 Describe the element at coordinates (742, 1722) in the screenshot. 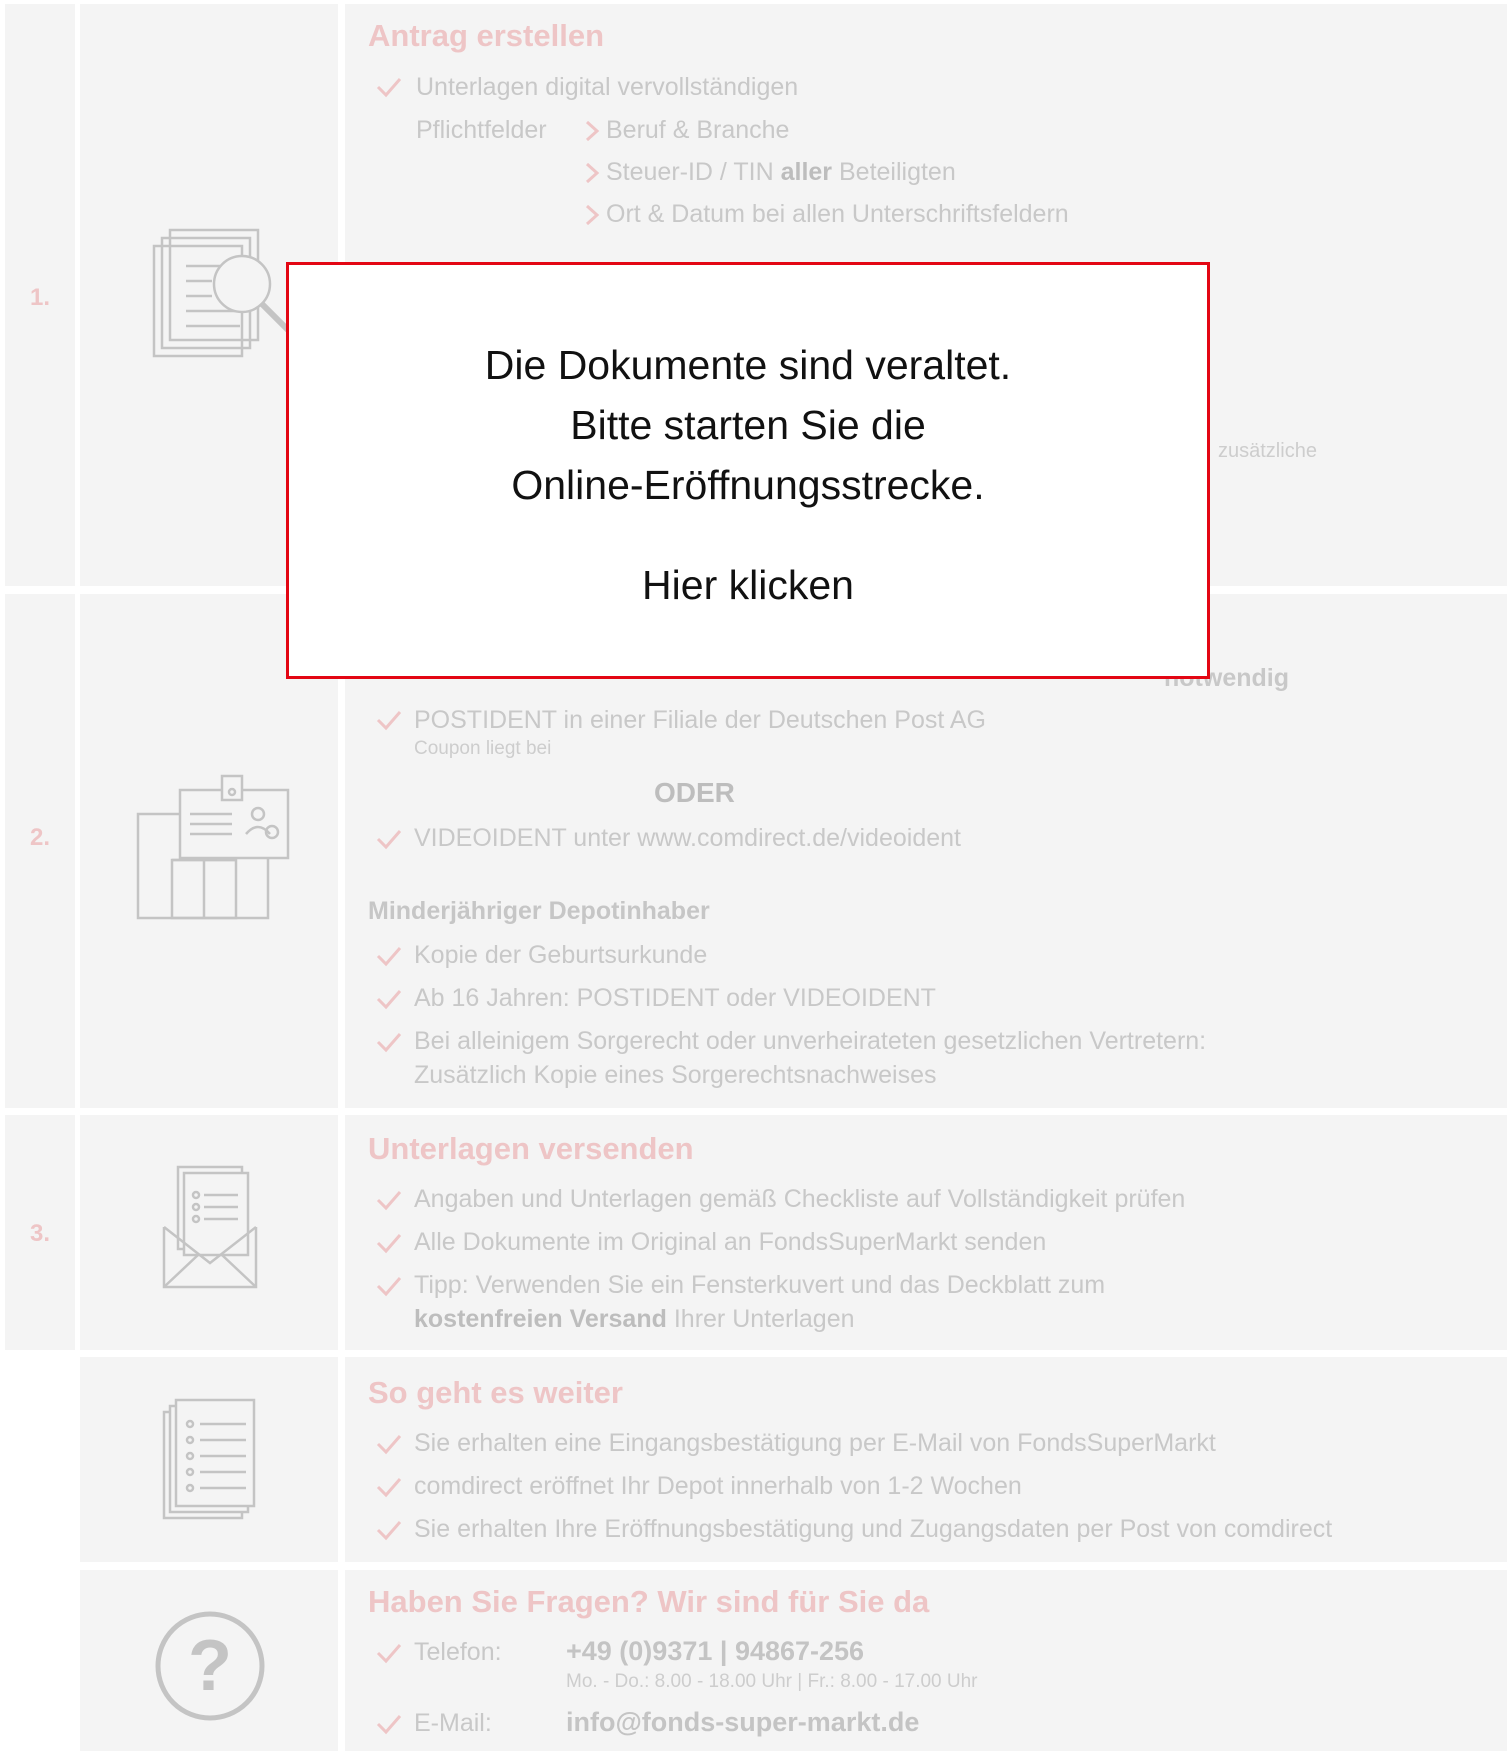

I see `email-link: info@fonds-super-markt.de` at that location.